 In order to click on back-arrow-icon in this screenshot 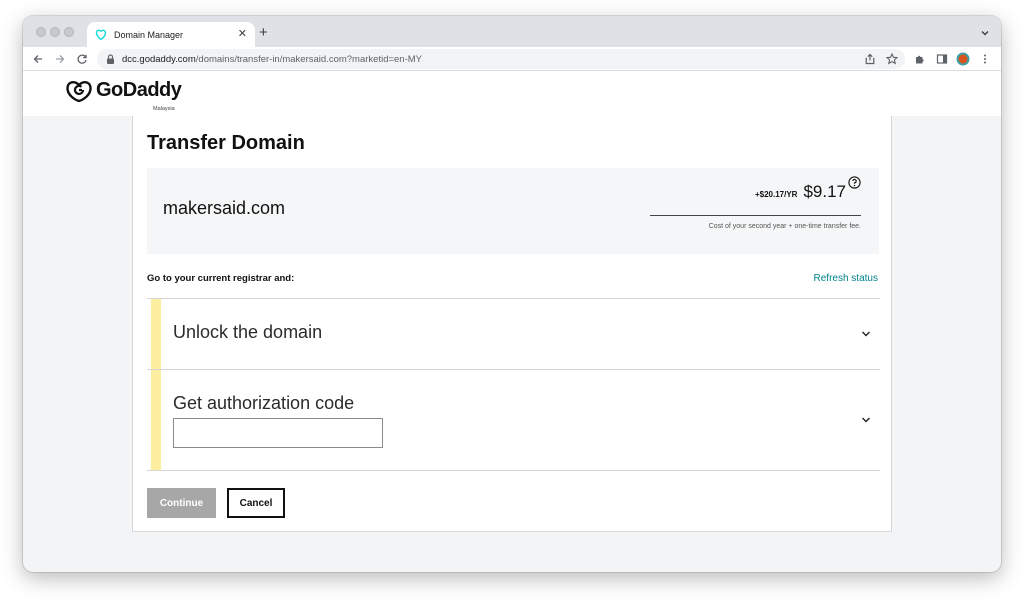, I will do `click(38, 59)`.